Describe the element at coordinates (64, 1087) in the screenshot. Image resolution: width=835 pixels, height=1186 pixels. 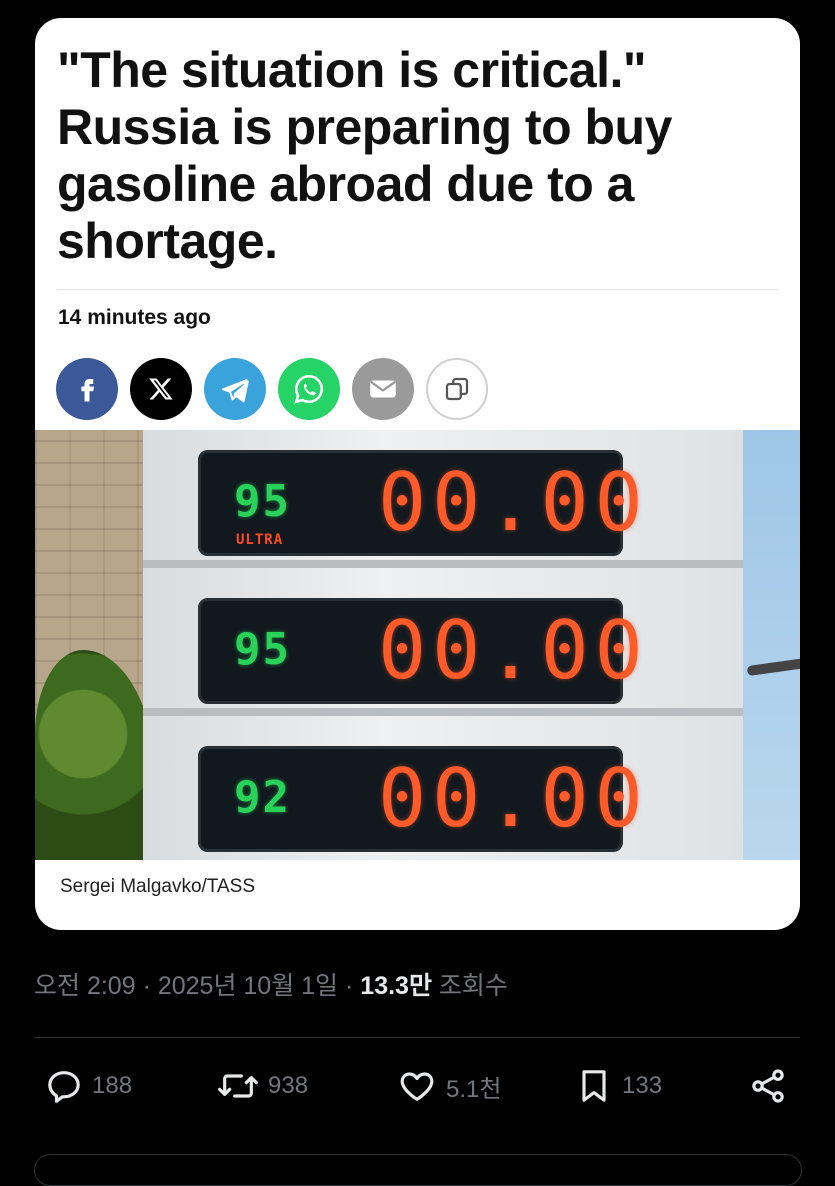
I see `reply-icon` at that location.